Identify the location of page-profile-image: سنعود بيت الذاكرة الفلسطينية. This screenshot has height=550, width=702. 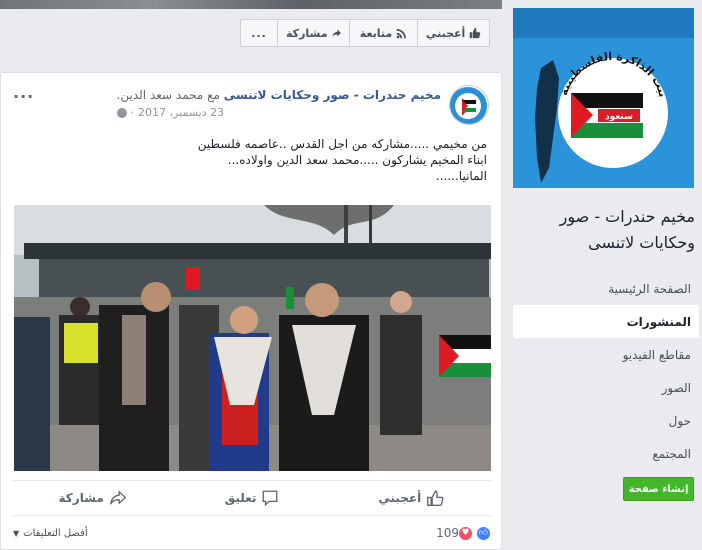
(603, 98).